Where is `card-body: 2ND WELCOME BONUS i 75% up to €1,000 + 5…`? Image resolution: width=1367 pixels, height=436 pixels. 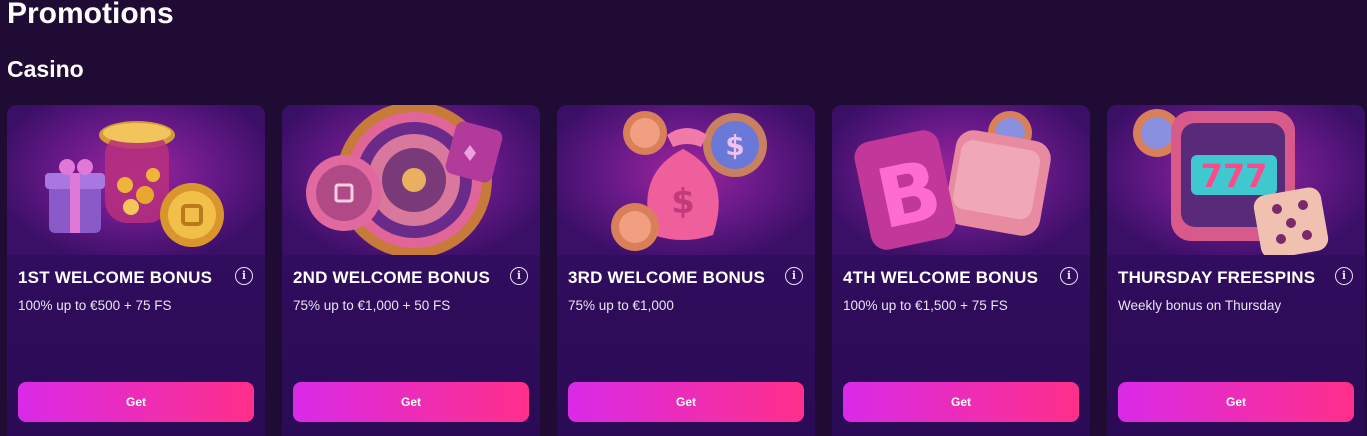
card-body: 2ND WELCOME BONUS i 75% up to €1,000 + 5… is located at coordinates (411, 345).